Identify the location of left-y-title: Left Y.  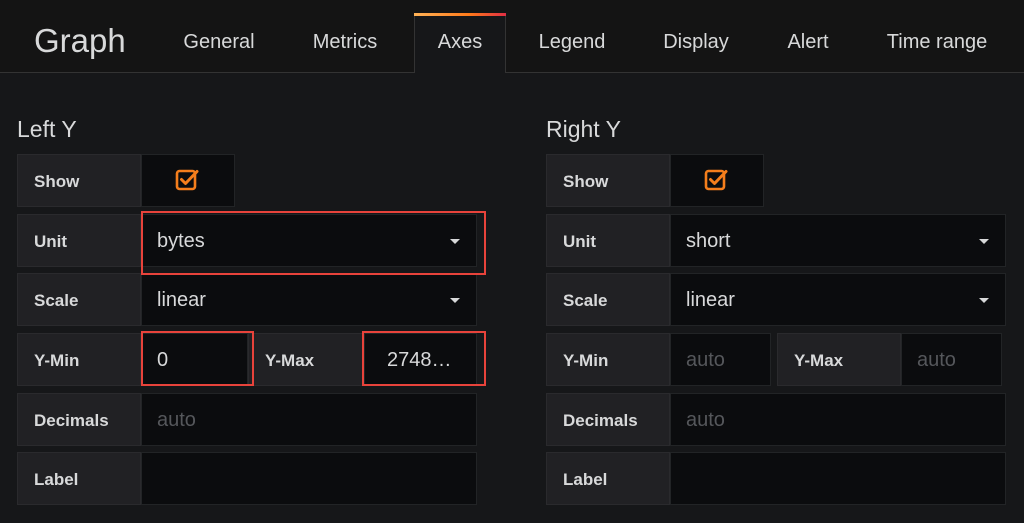
(47, 129).